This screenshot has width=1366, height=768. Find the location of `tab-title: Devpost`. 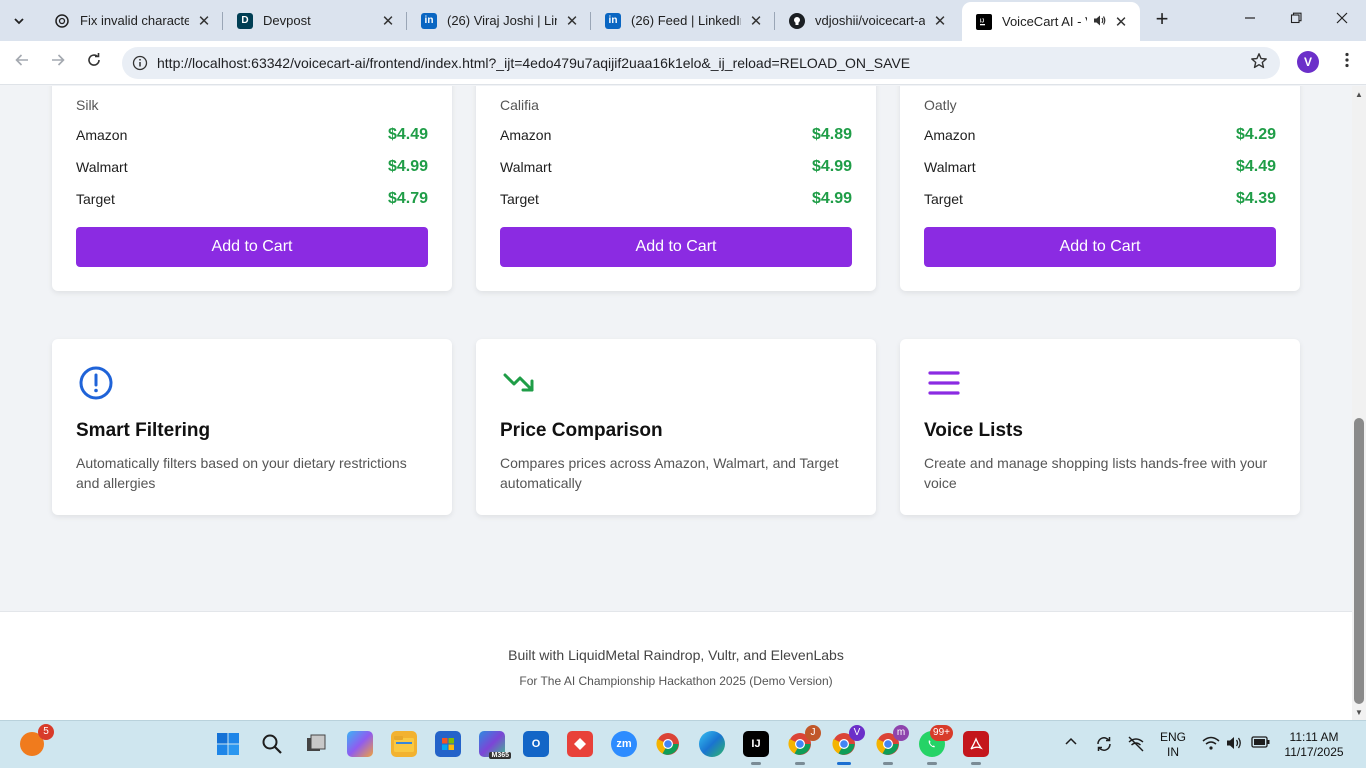

tab-title: Devpost is located at coordinates (287, 20).